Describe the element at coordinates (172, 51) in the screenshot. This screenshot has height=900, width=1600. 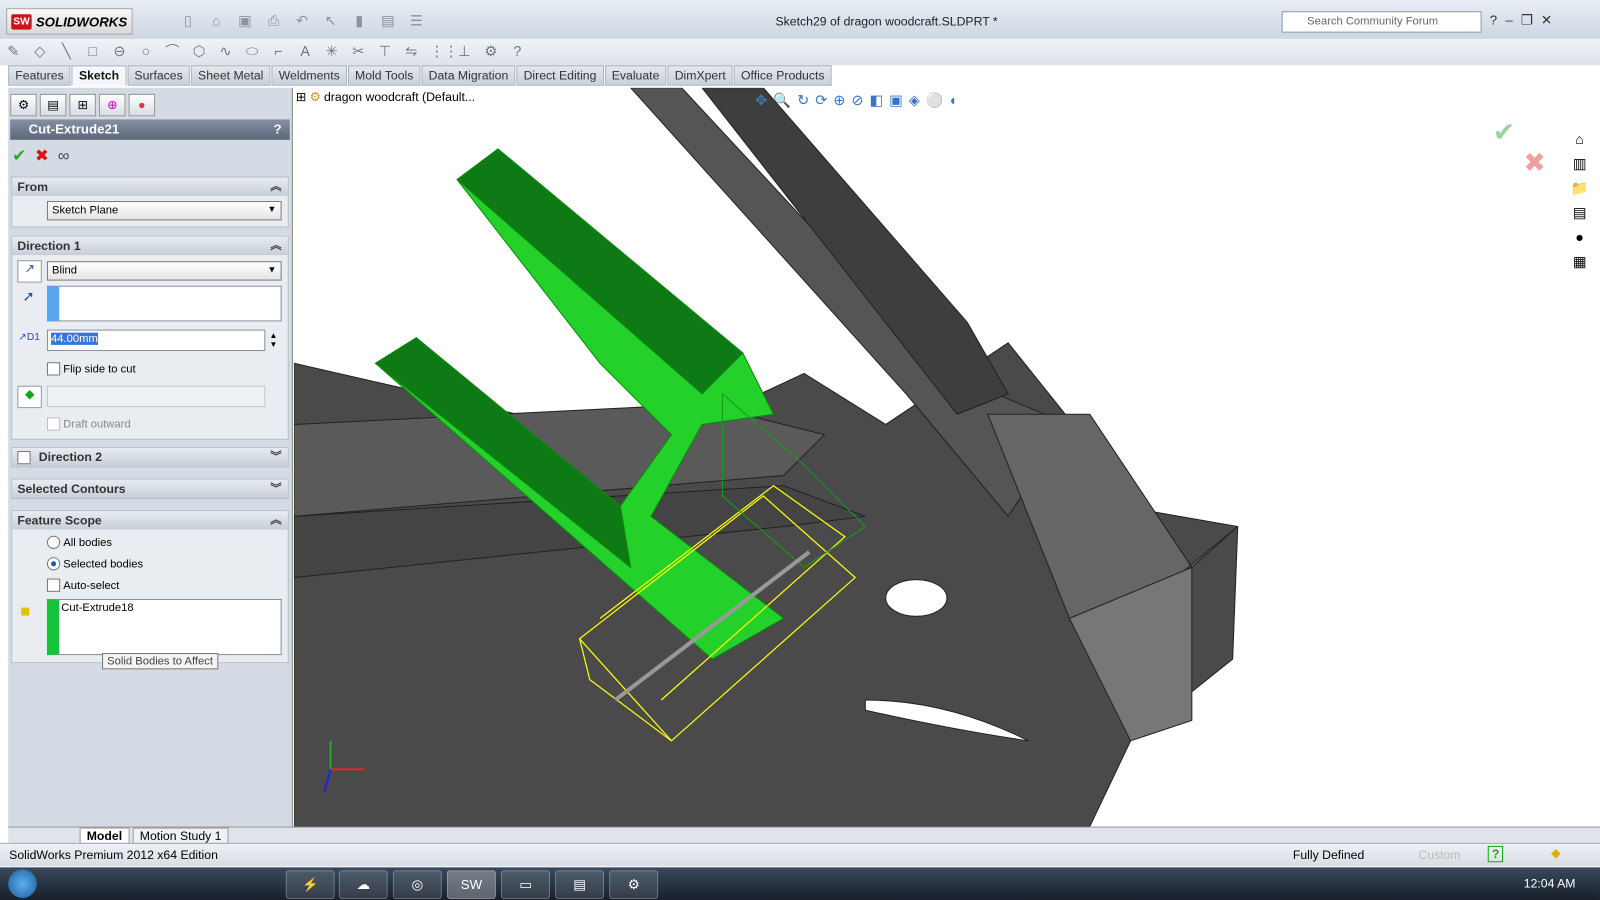
I see `arc-icon: ⌒` at that location.